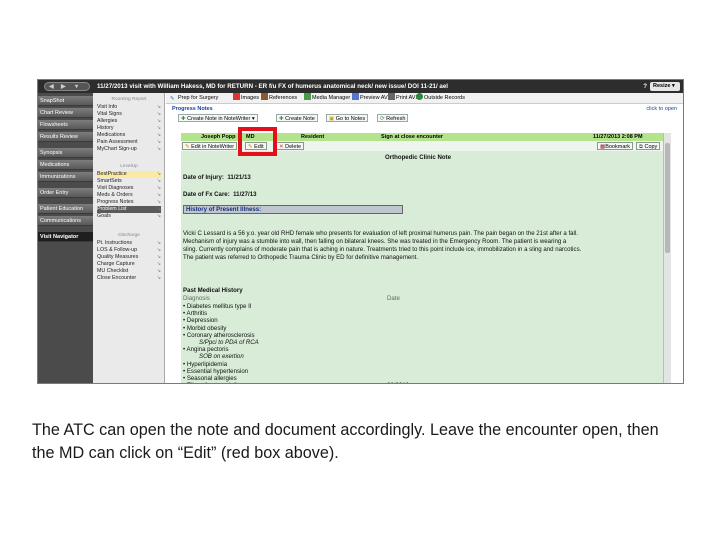  I want to click on delete-icon: ✕, so click(281, 147).